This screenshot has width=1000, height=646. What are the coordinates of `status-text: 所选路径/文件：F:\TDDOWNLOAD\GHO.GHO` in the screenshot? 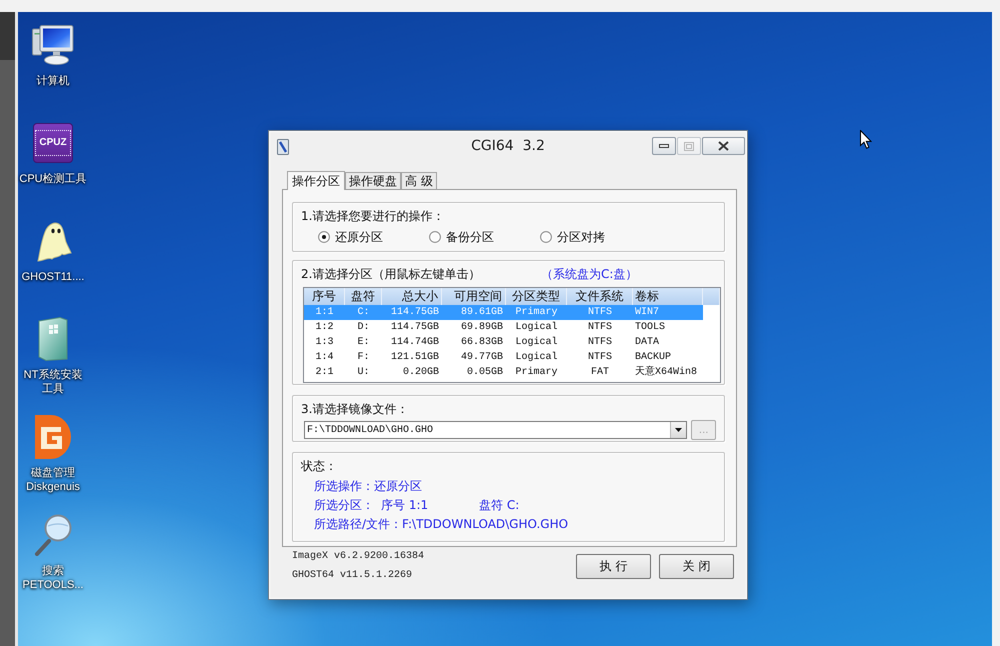 It's located at (441, 524).